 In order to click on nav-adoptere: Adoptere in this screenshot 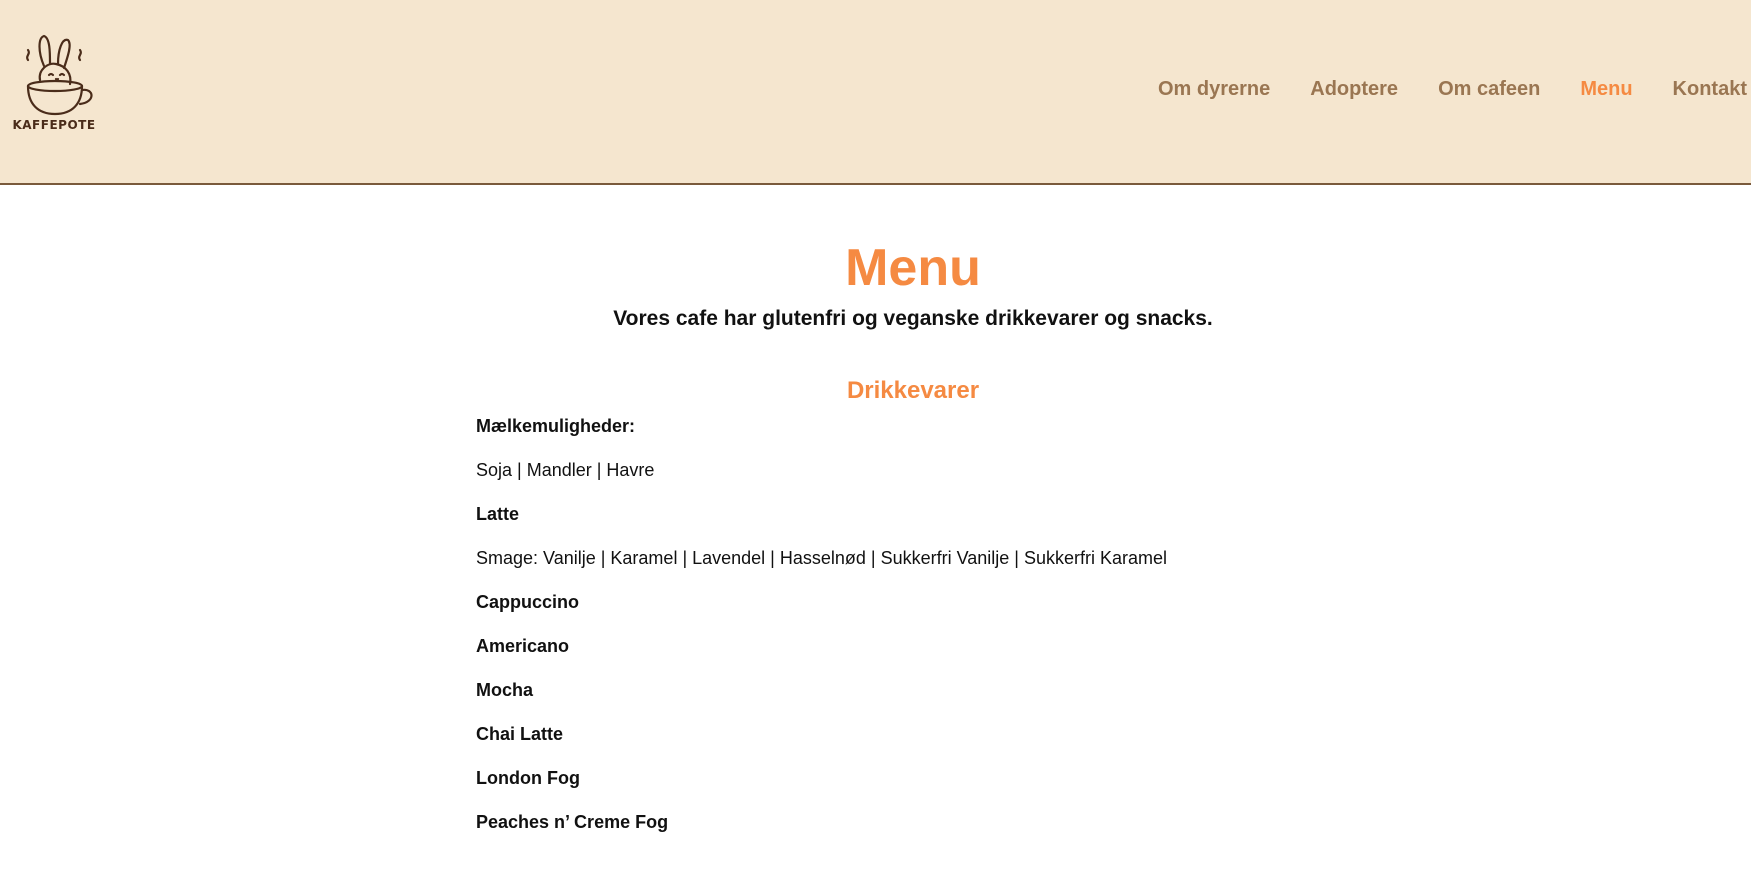, I will do `click(1354, 89)`.